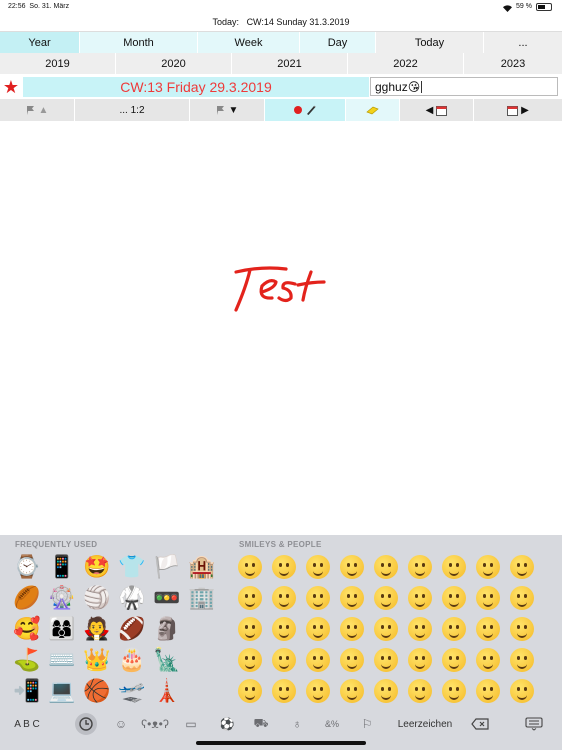 This screenshot has height=750, width=562. Describe the element at coordinates (191, 724) in the screenshot. I see `food-category: ▭` at that location.